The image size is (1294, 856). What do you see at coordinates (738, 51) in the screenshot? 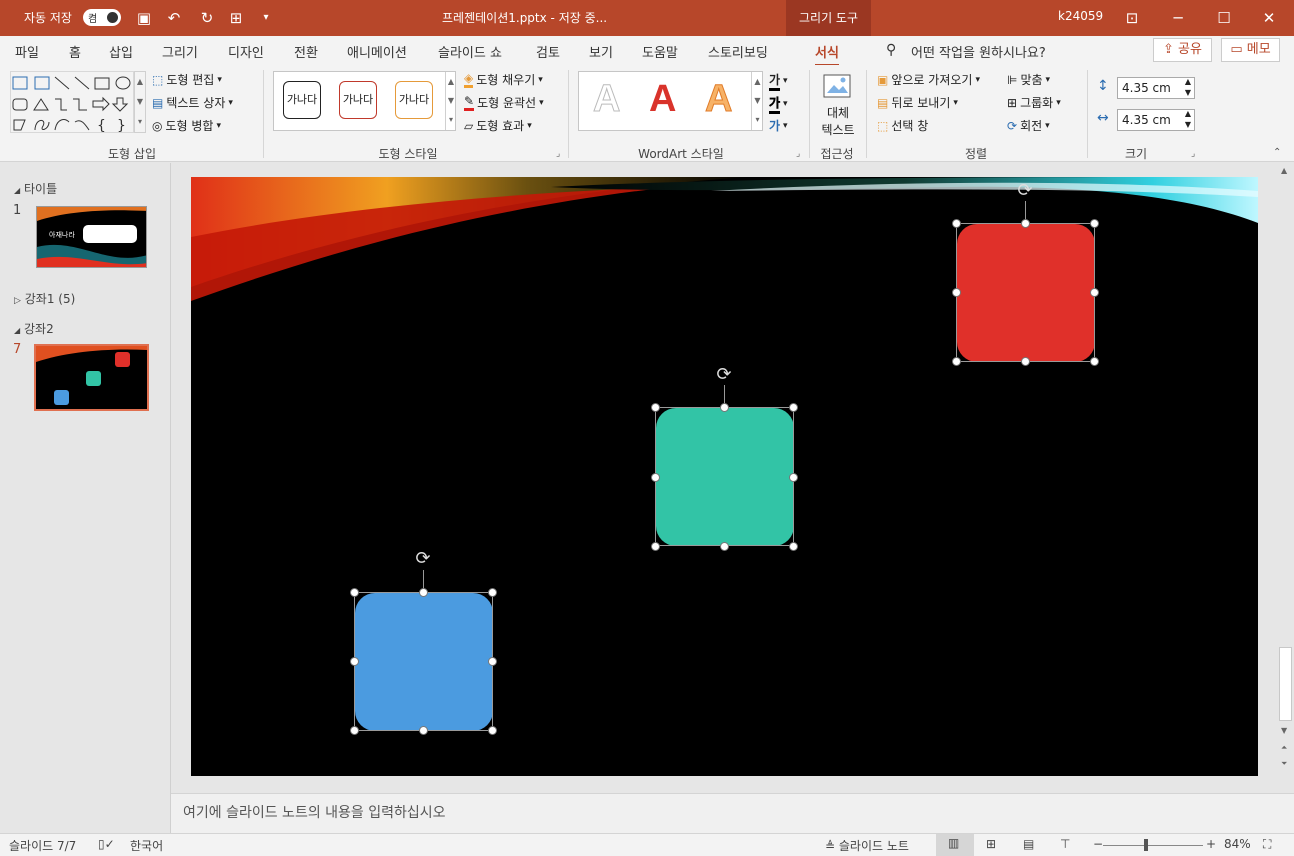
I see `tab-storyboarding: 스토리보딩` at bounding box center [738, 51].